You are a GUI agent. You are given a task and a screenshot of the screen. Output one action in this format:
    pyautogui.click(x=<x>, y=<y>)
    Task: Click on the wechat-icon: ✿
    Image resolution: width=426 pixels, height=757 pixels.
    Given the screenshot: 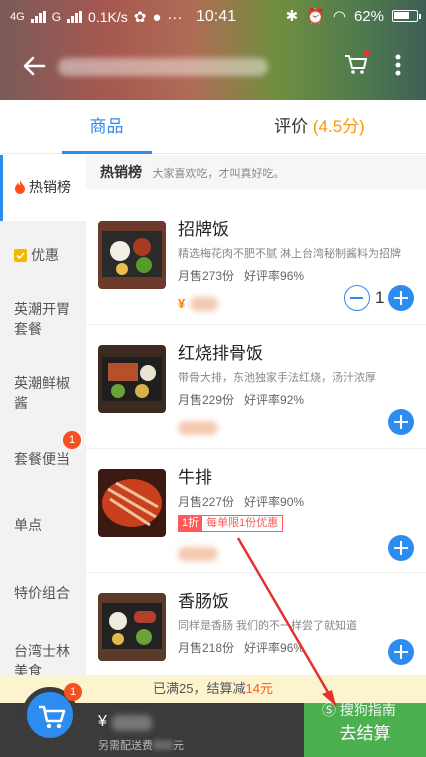 What is the action you would take?
    pyautogui.click(x=140, y=17)
    